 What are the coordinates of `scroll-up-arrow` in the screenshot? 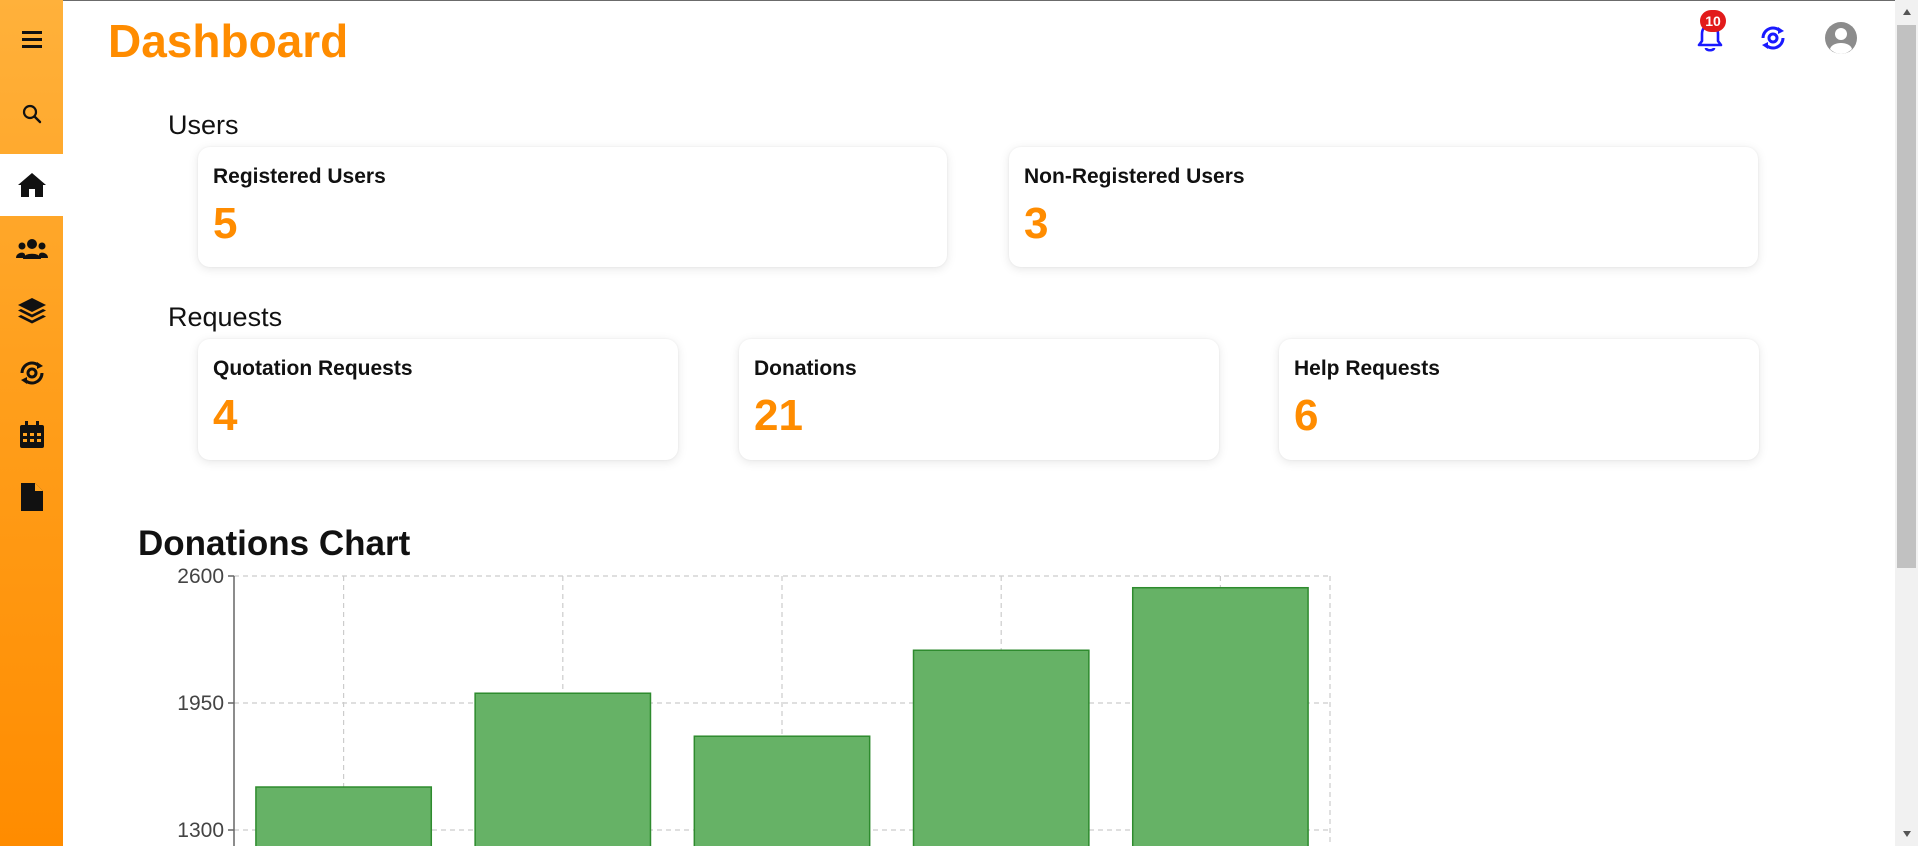 It's located at (1906, 12).